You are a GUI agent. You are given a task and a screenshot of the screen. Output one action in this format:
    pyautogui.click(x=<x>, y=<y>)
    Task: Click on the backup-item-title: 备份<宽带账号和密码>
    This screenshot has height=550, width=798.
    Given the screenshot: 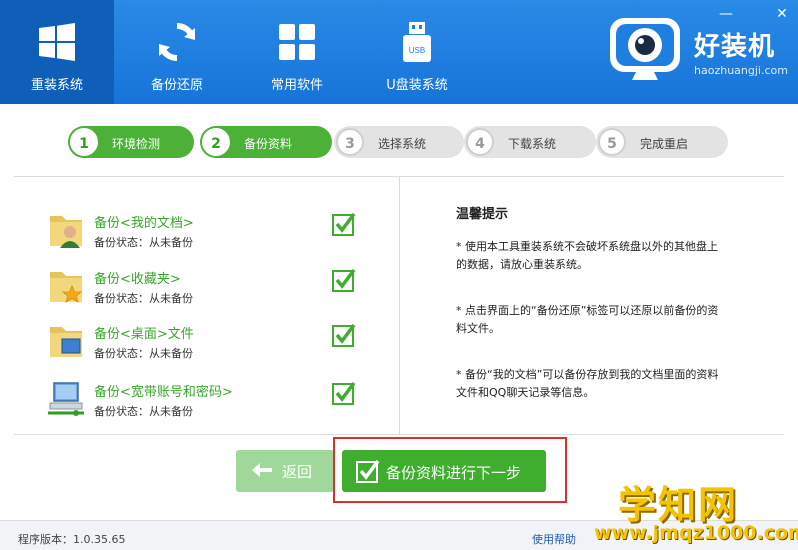 What is the action you would take?
    pyautogui.click(x=163, y=392)
    